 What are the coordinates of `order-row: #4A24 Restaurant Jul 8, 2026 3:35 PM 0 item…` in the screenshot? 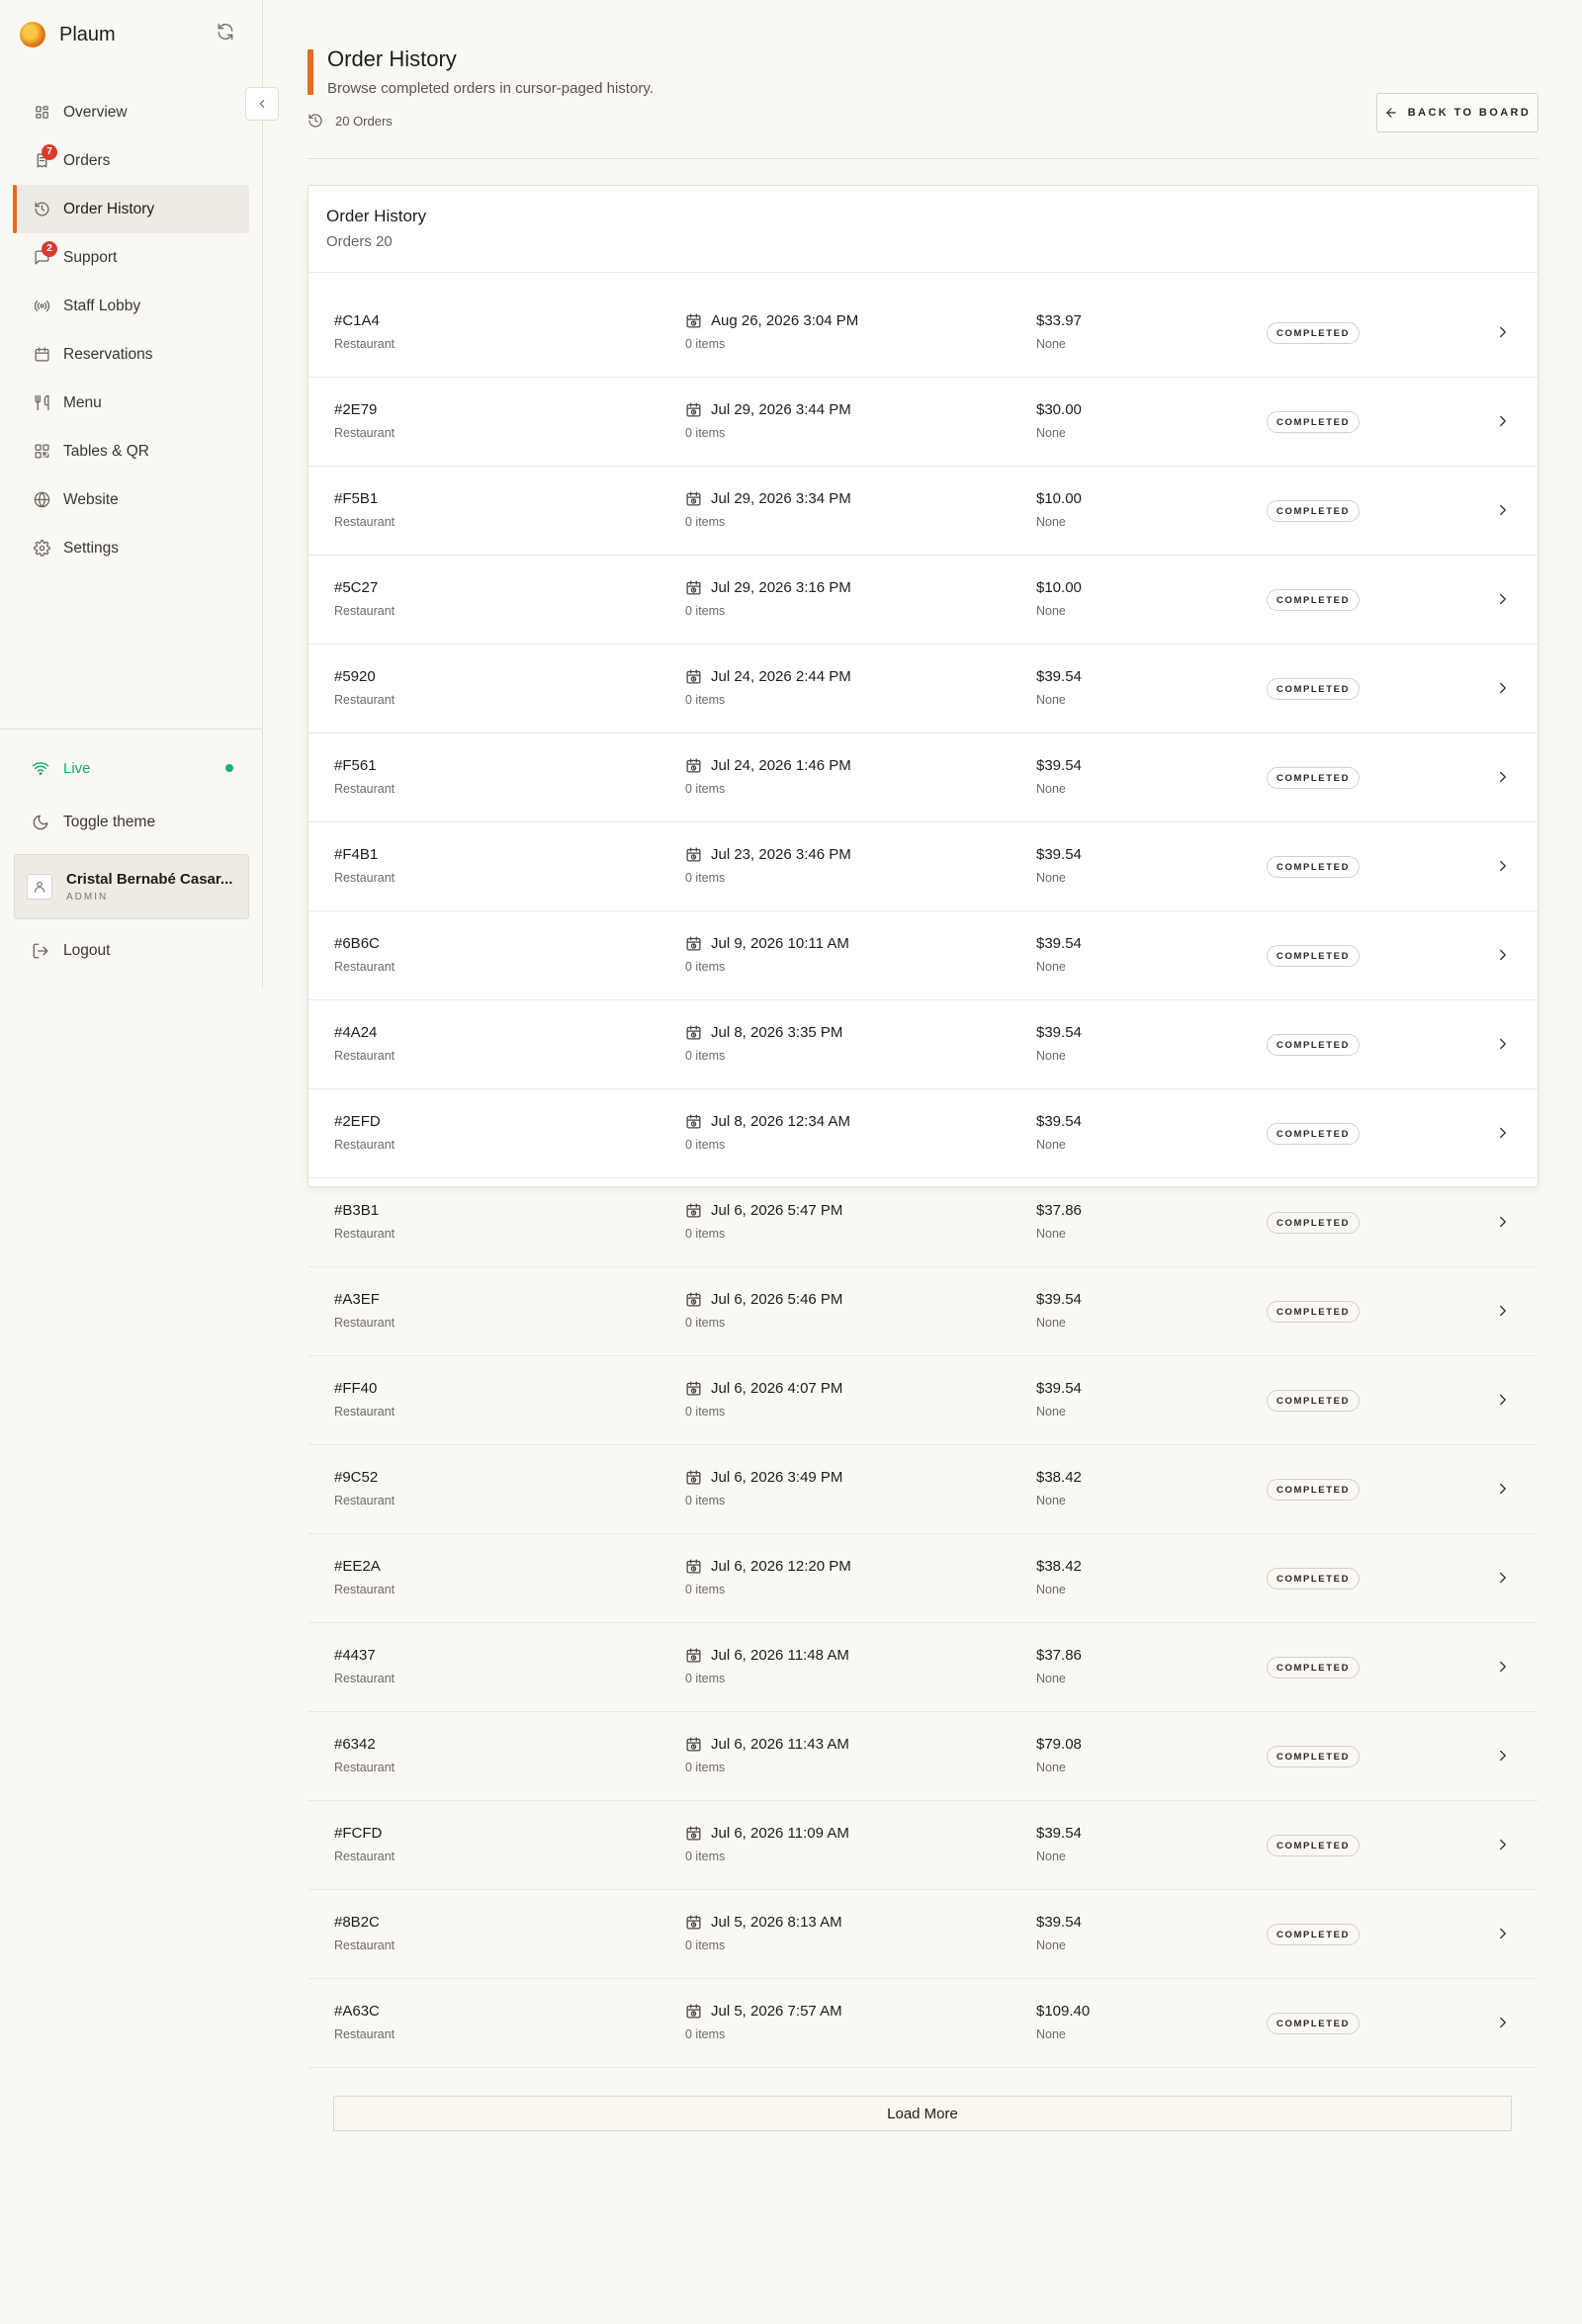 It's located at (923, 1044).